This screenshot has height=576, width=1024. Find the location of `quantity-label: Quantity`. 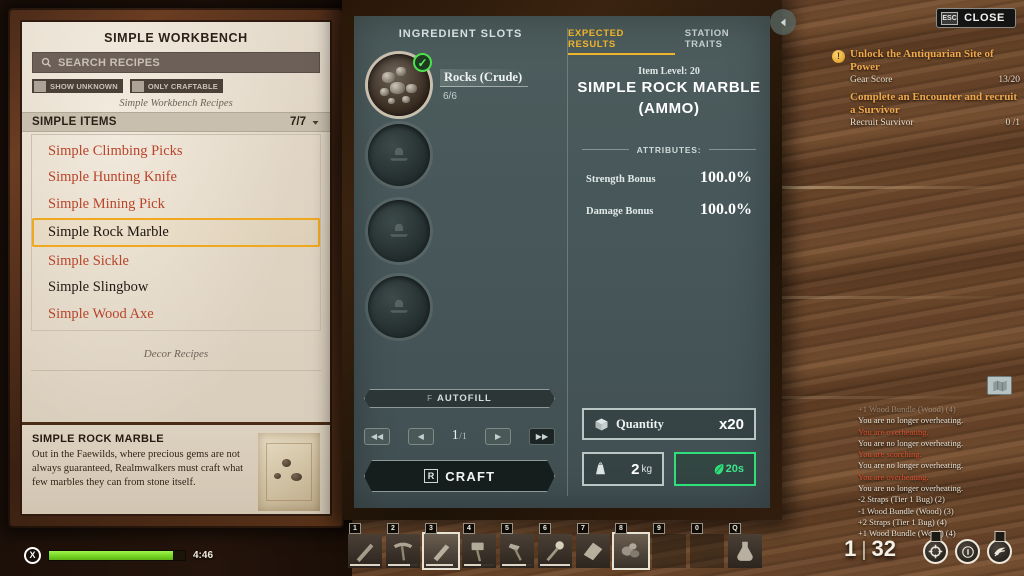

quantity-label: Quantity is located at coordinates (640, 423).